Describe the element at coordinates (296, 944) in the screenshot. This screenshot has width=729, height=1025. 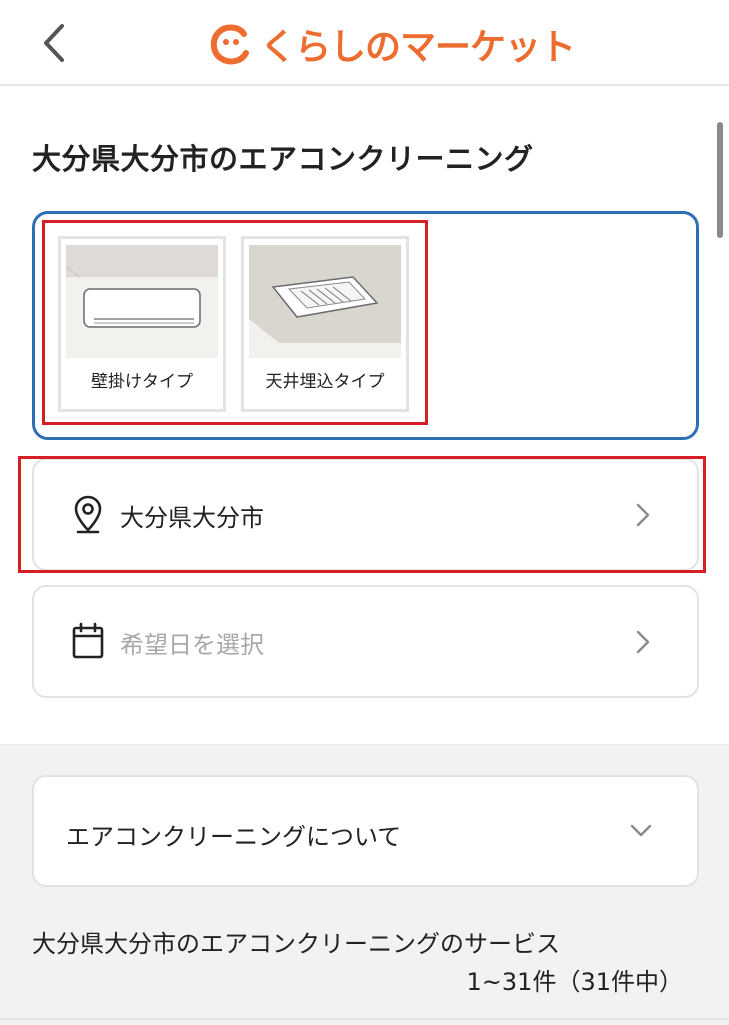
I see `services-title: 大分県大分市のエアコンクリーニングのサービス` at that location.